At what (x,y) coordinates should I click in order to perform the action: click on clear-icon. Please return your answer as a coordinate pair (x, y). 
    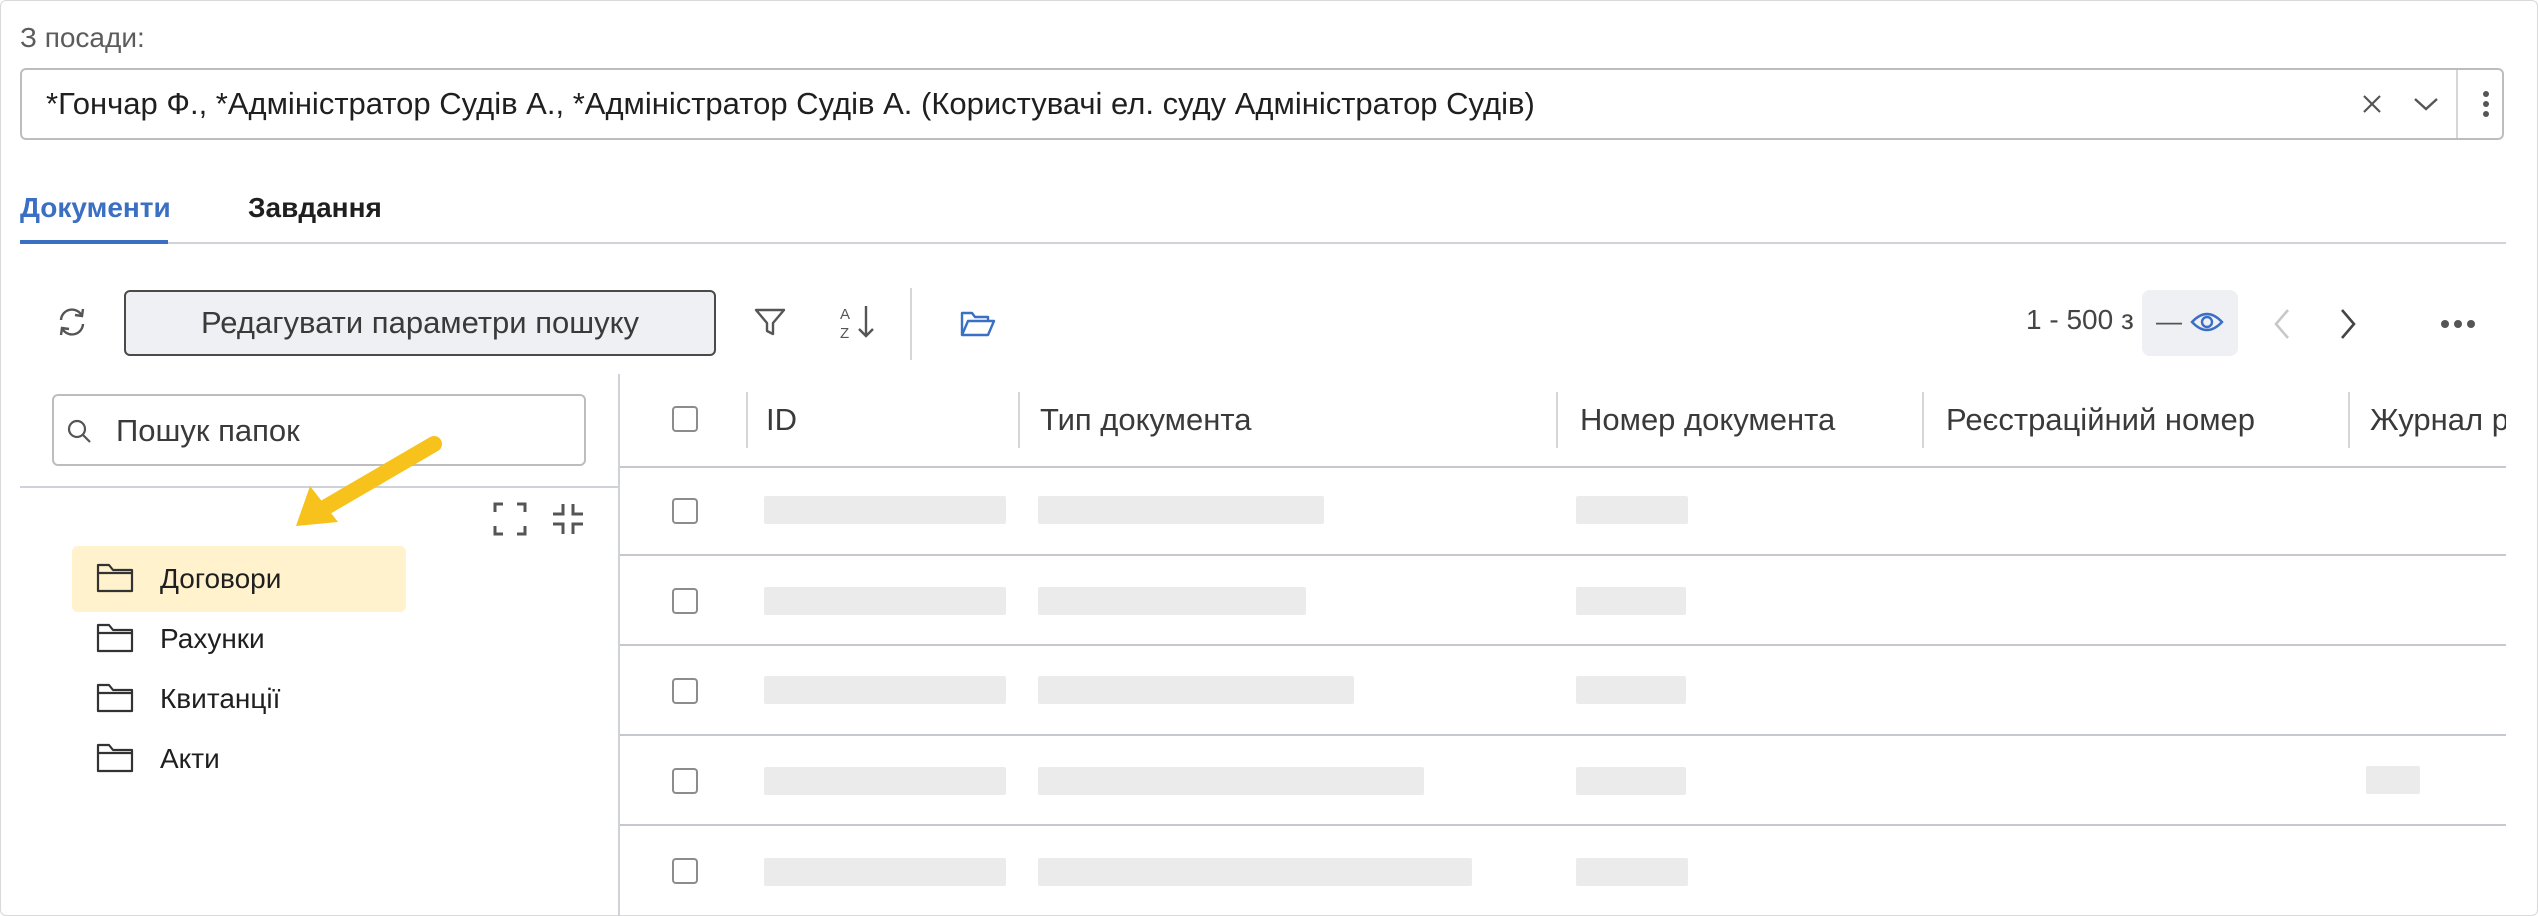
    Looking at the image, I should click on (2372, 104).